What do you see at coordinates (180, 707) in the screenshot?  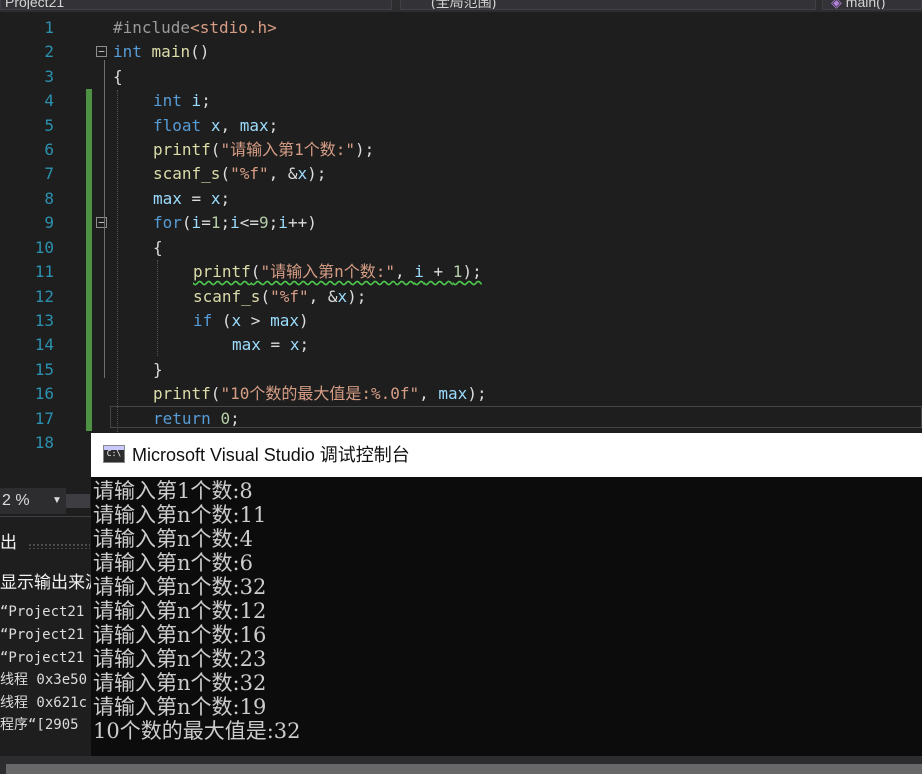 I see `console-output-line: 请输入第n个数:19` at bounding box center [180, 707].